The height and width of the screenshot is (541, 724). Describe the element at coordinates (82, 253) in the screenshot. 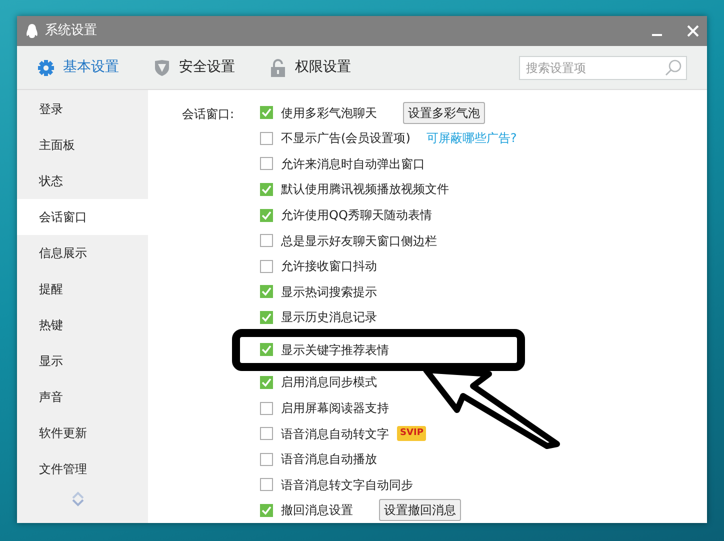

I see `sidebar-item: 信息展示` at that location.